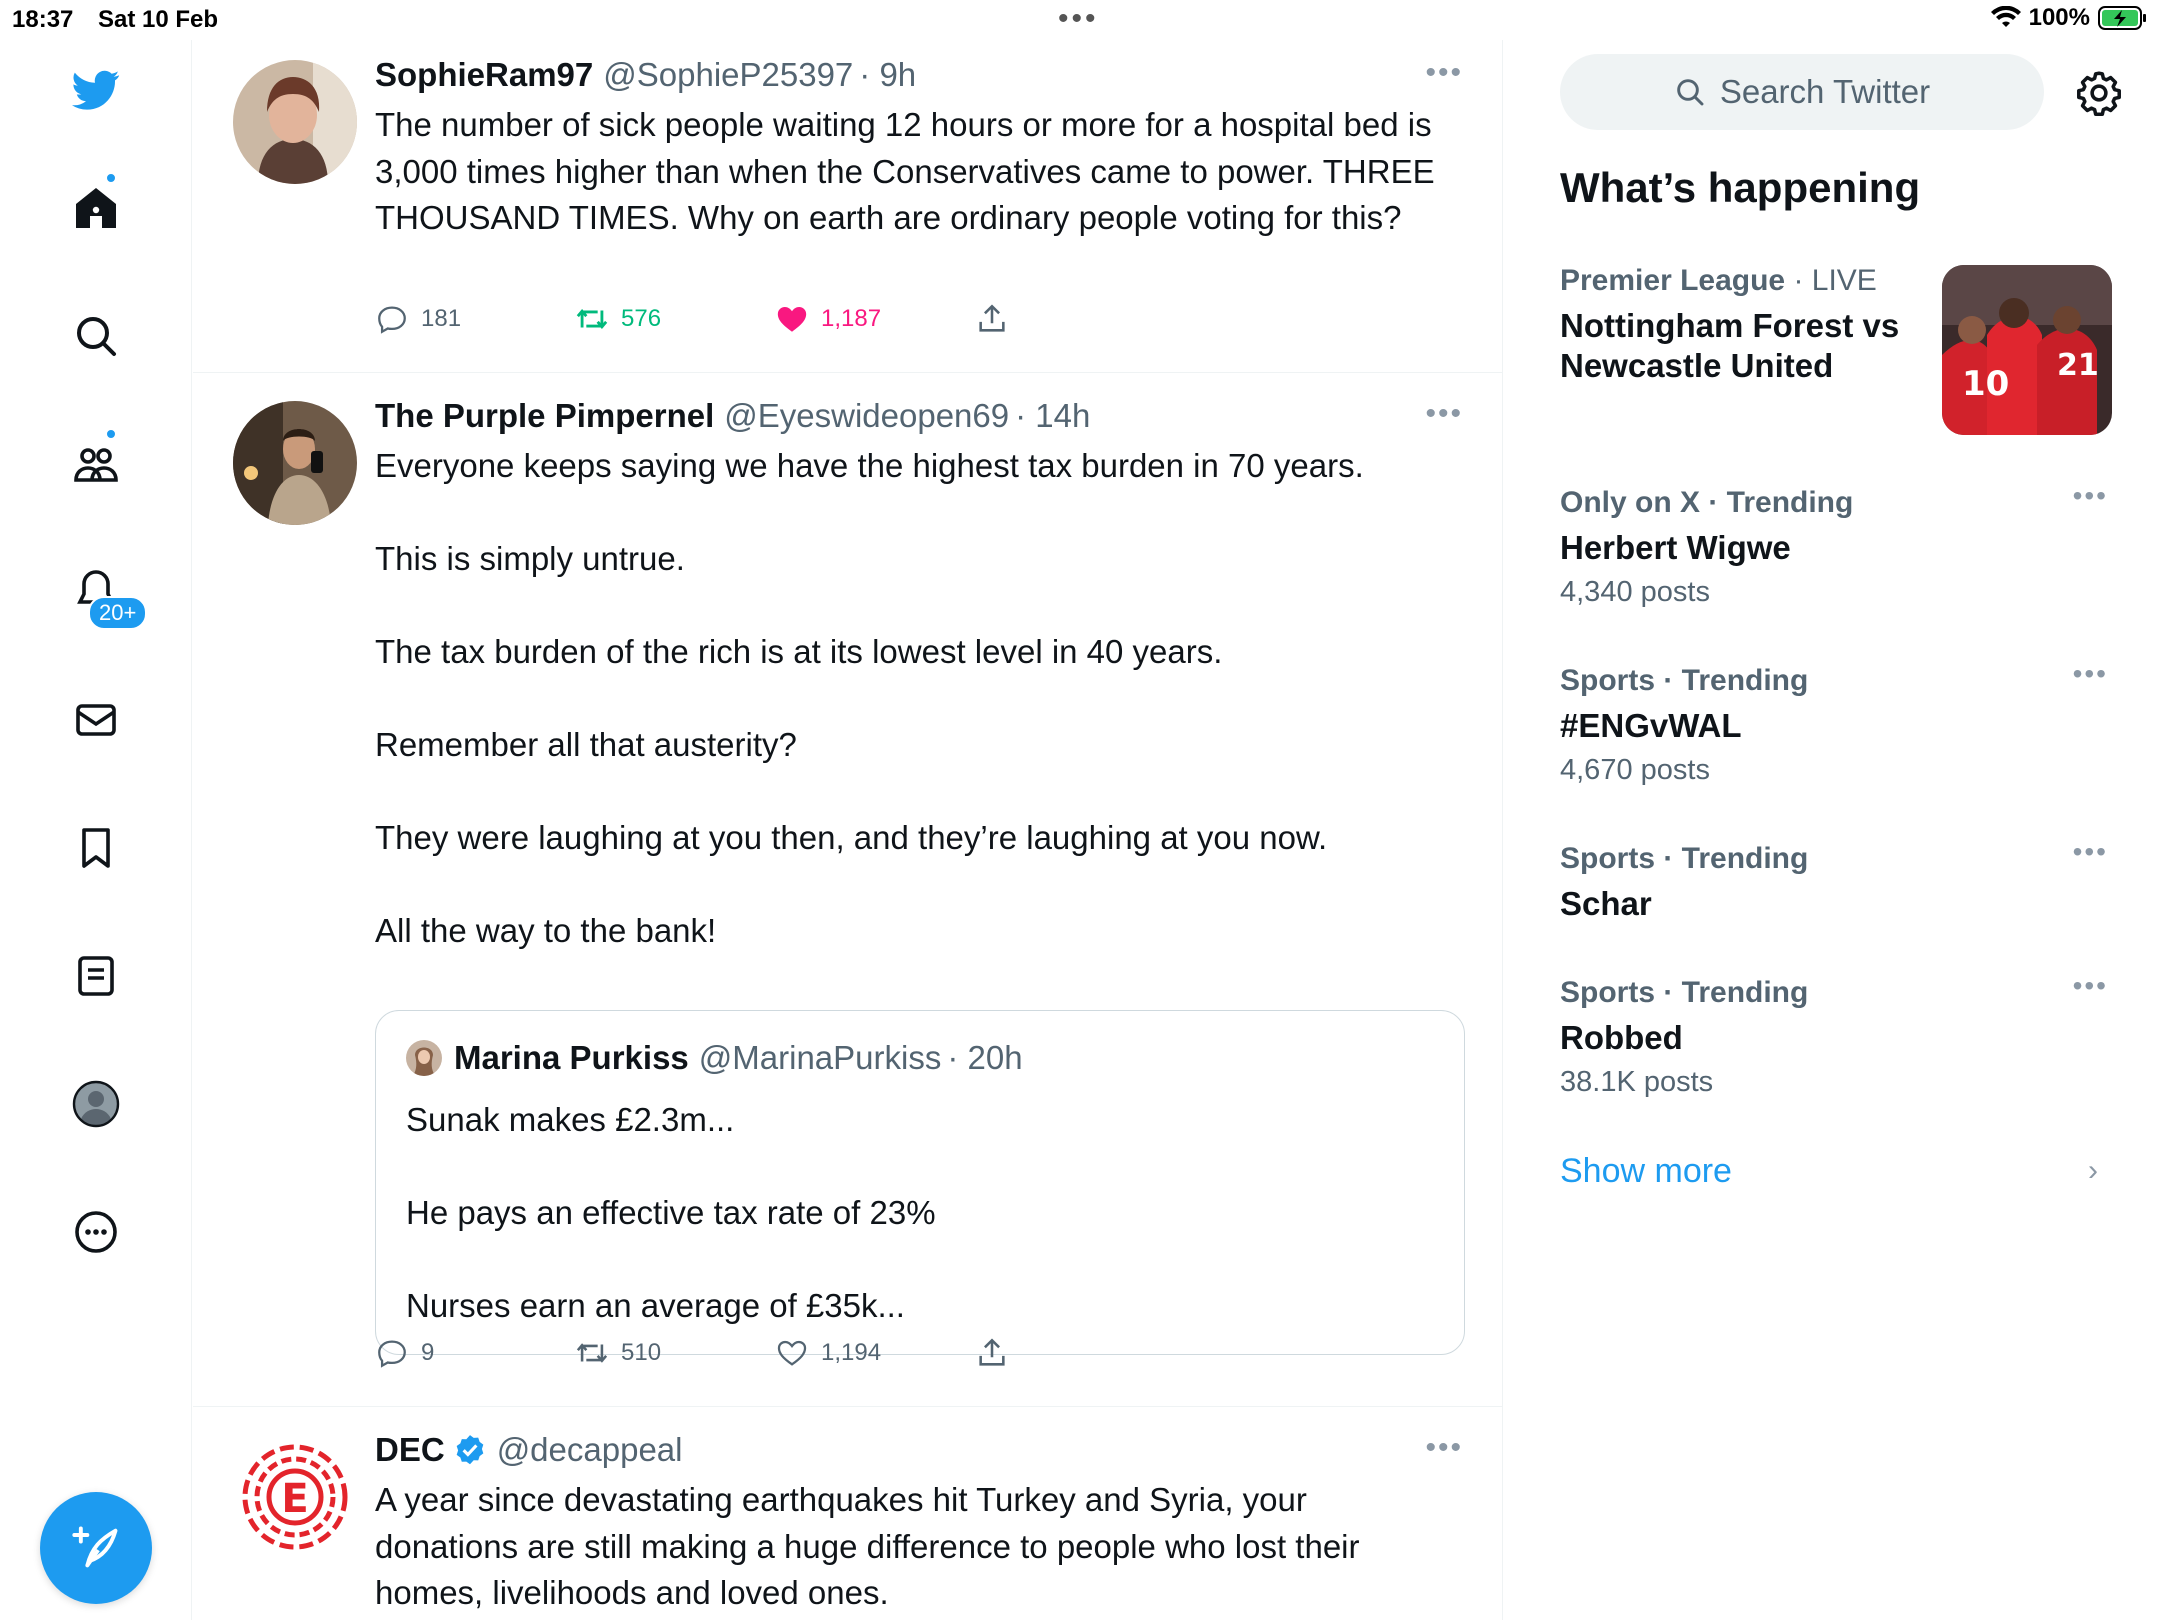  Describe the element at coordinates (984, 1058) in the screenshot. I see `quoted-tweet-time: · 20h` at that location.